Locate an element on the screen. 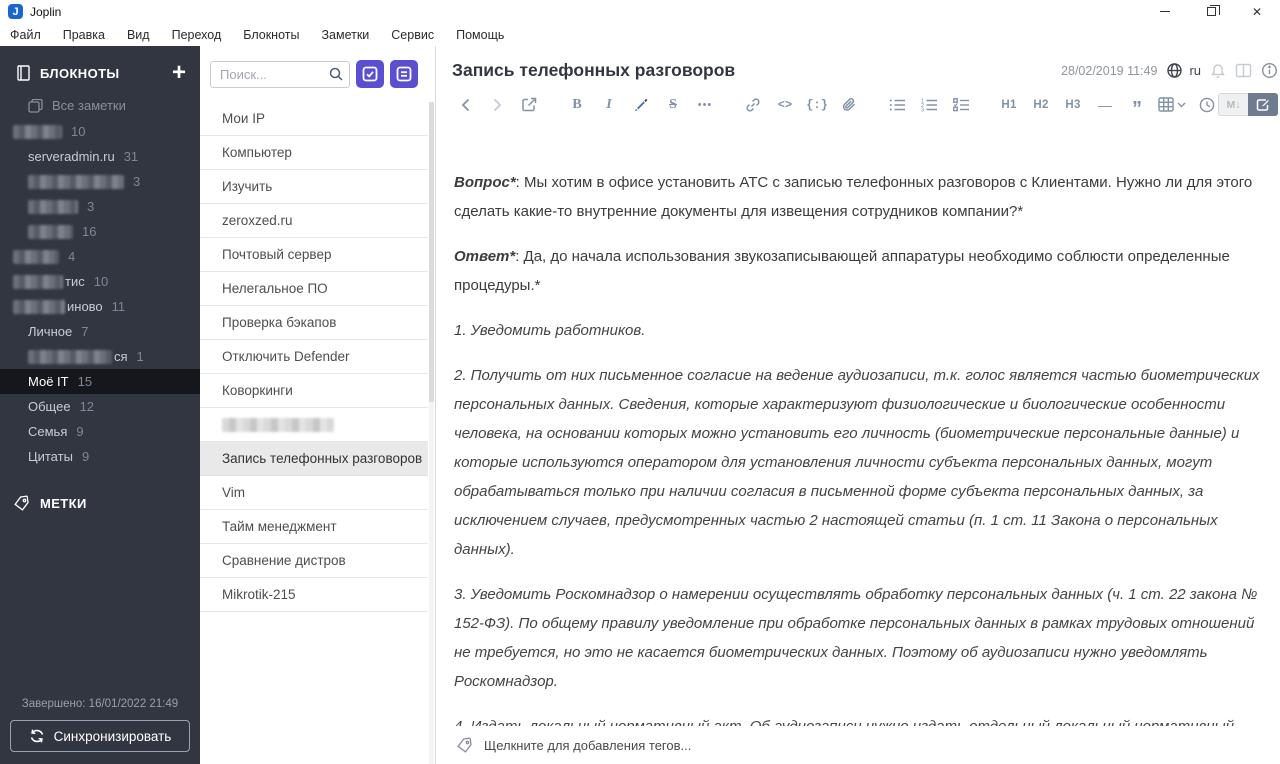 Image resolution: width=1280 pixels, height=764 pixels. sidebar-item-redacted: 4 is located at coordinates (100, 256).